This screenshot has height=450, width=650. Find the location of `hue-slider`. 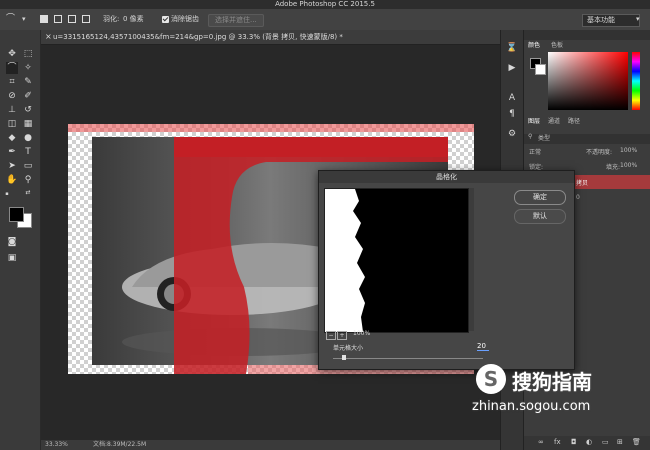

hue-slider is located at coordinates (636, 81).